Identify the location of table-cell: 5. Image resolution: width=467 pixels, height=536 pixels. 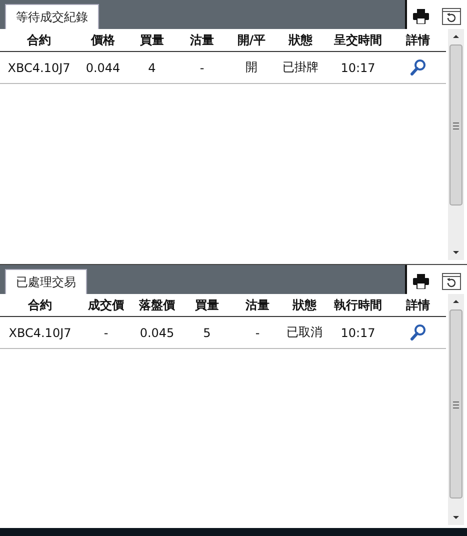
(207, 333).